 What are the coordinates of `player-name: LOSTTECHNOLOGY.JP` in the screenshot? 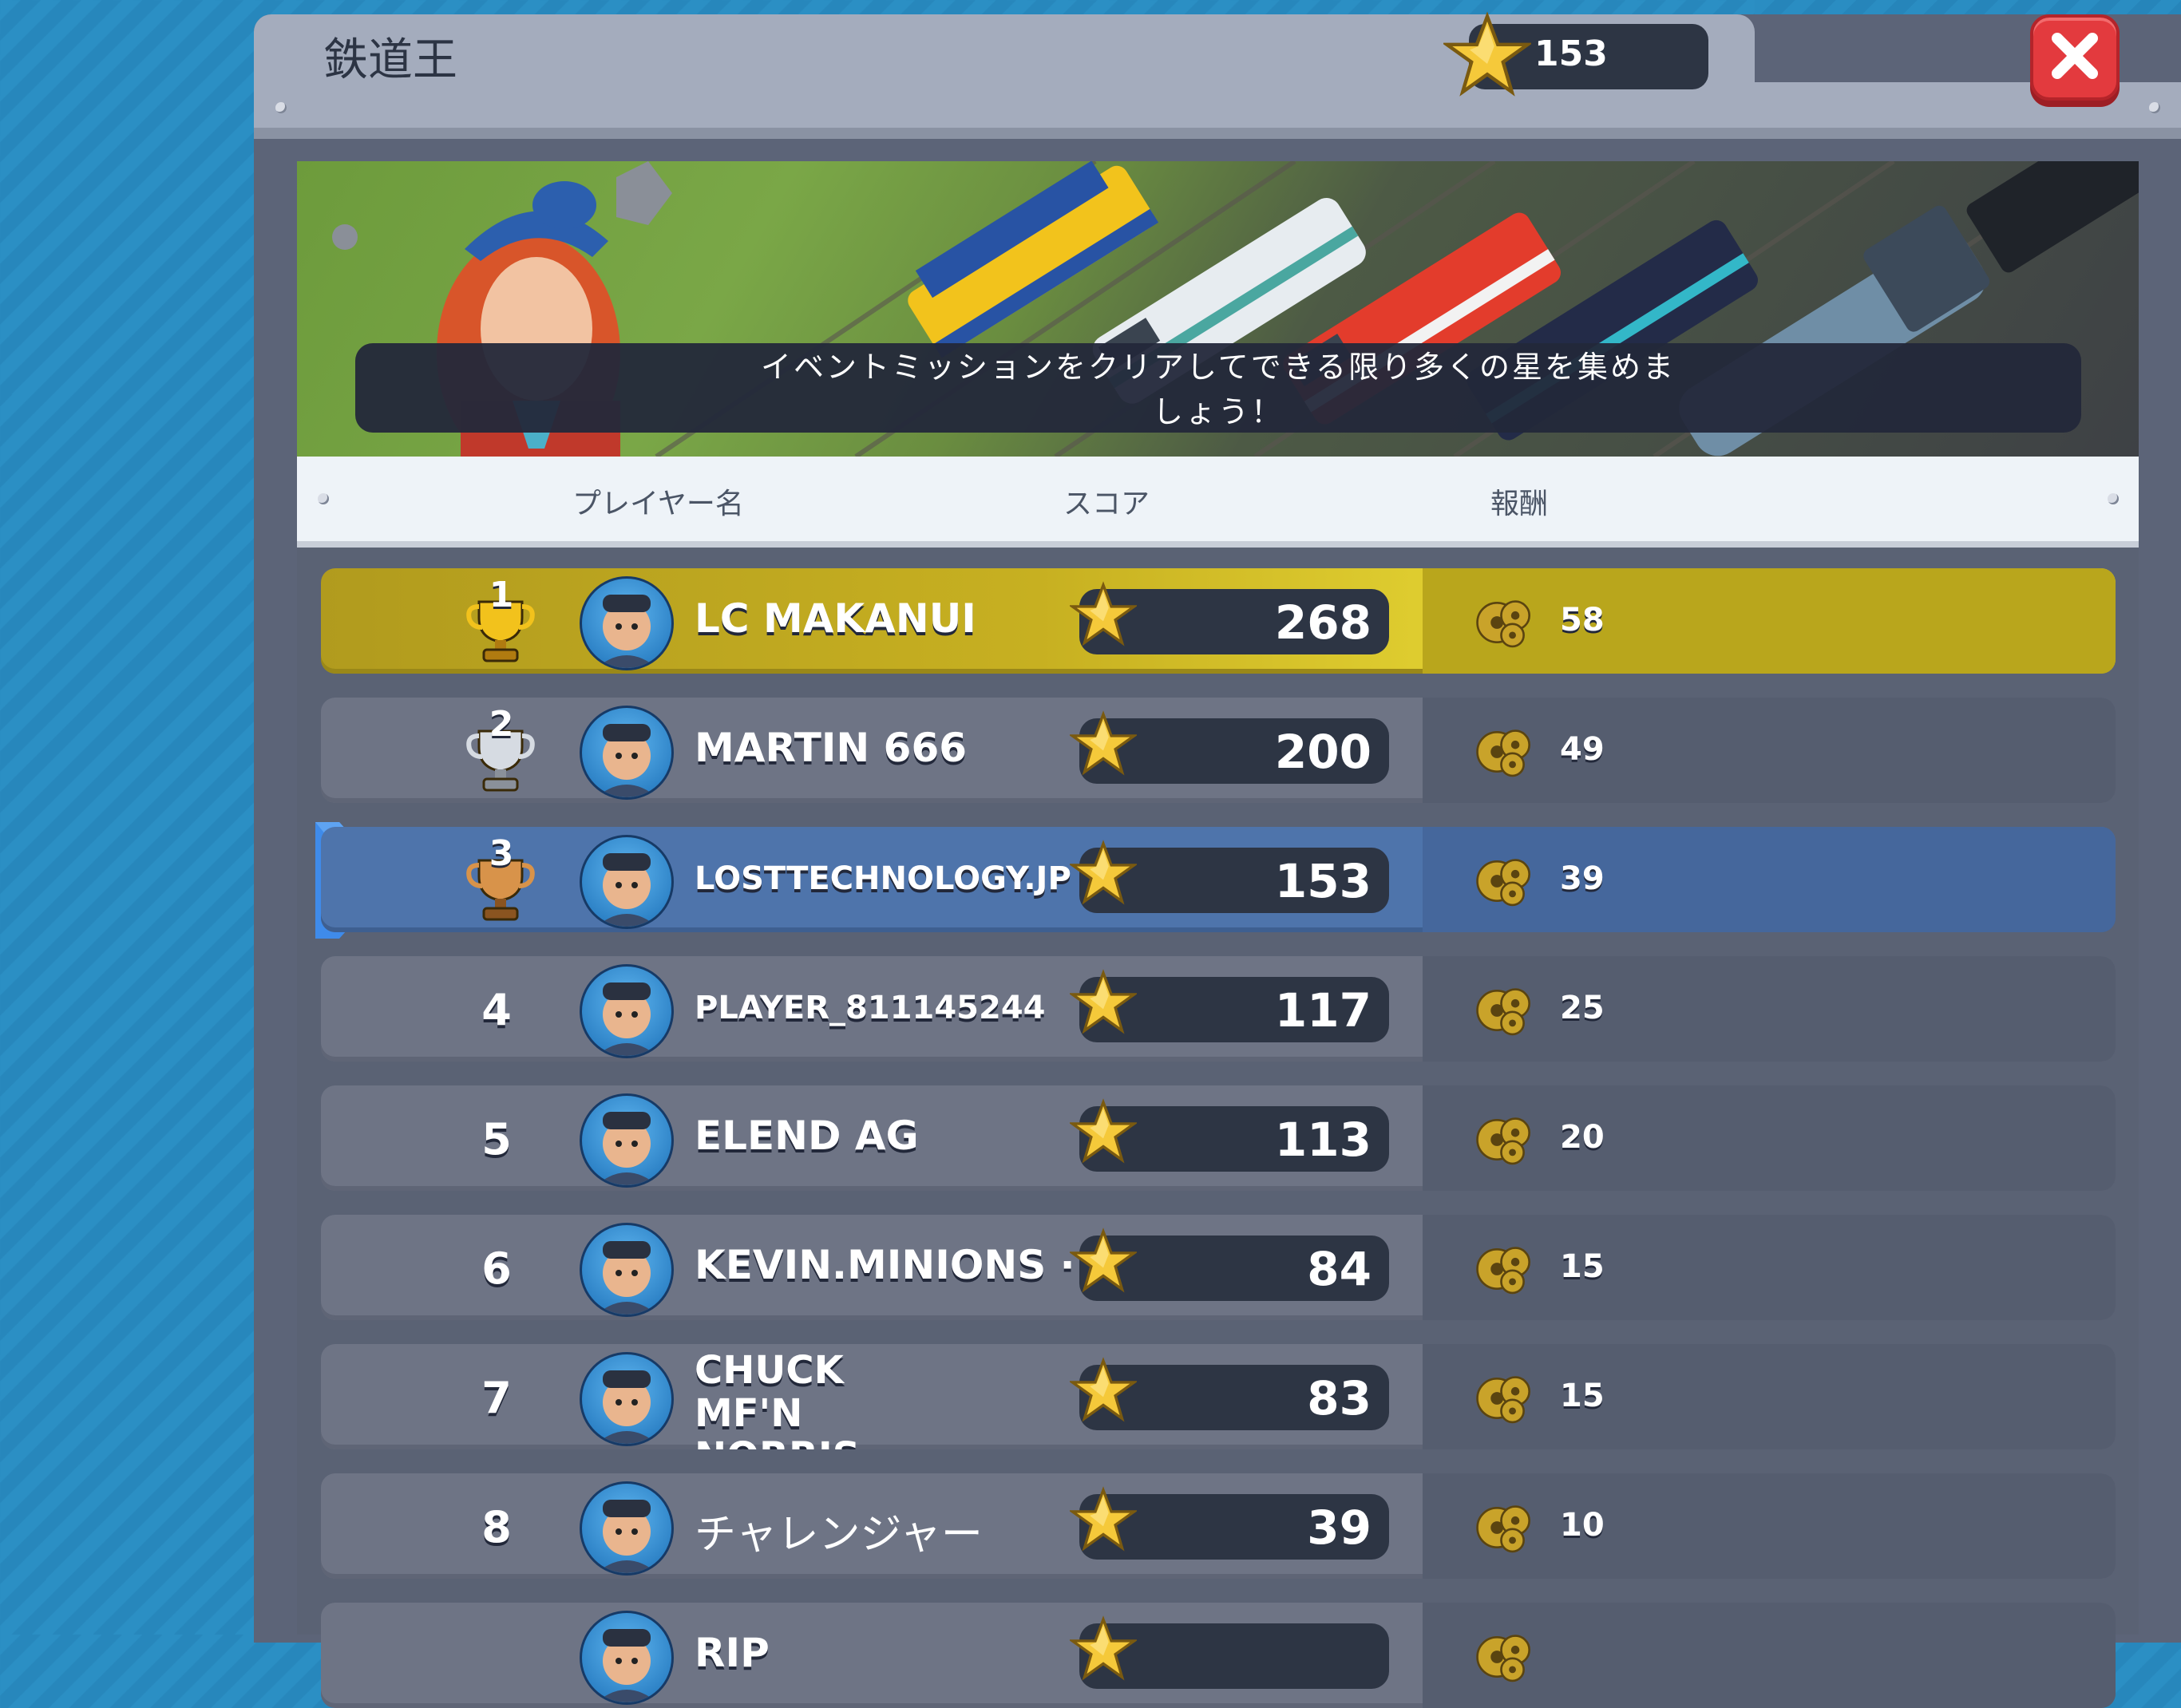 It's located at (883, 878).